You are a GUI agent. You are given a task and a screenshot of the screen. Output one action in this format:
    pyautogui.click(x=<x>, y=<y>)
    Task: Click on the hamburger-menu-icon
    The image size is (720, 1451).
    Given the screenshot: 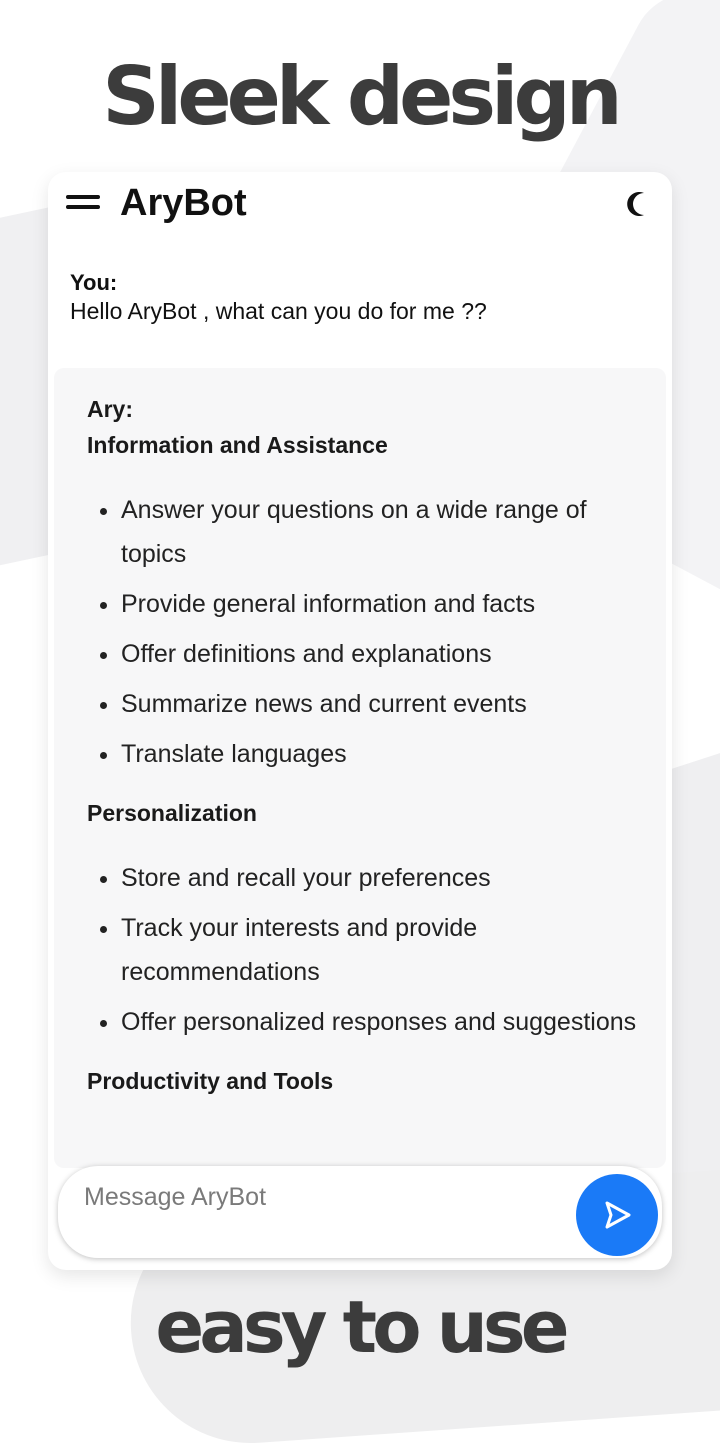 What is the action you would take?
    pyautogui.click(x=83, y=202)
    